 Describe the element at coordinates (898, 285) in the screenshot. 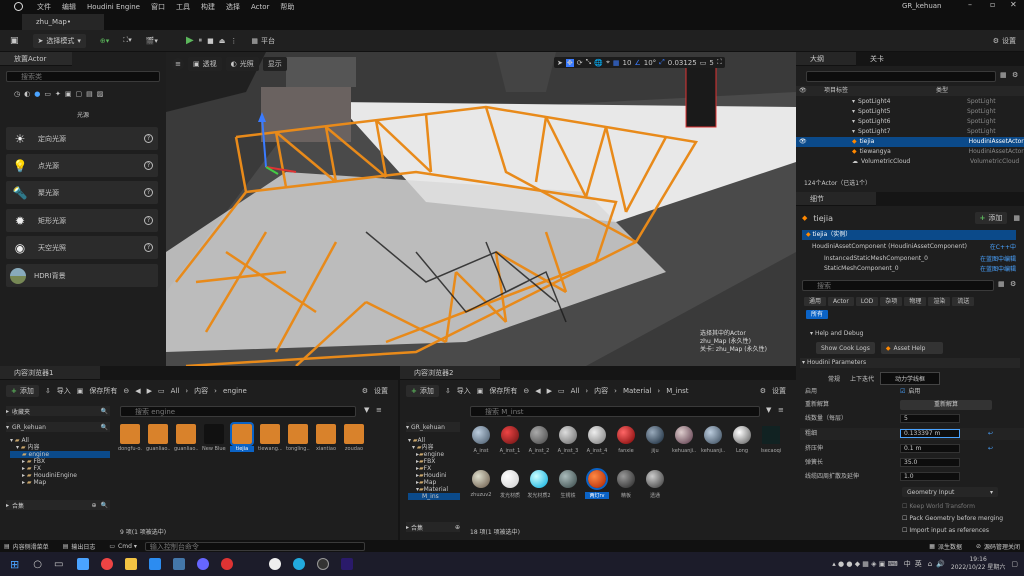

I see `details-search-input: 搜索` at that location.